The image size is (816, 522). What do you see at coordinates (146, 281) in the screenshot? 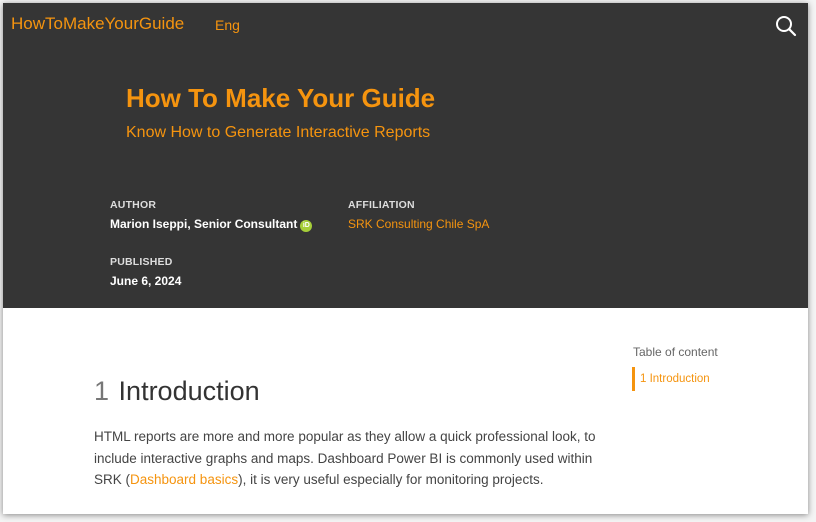
I see `published-date: June 6, 2024` at bounding box center [146, 281].